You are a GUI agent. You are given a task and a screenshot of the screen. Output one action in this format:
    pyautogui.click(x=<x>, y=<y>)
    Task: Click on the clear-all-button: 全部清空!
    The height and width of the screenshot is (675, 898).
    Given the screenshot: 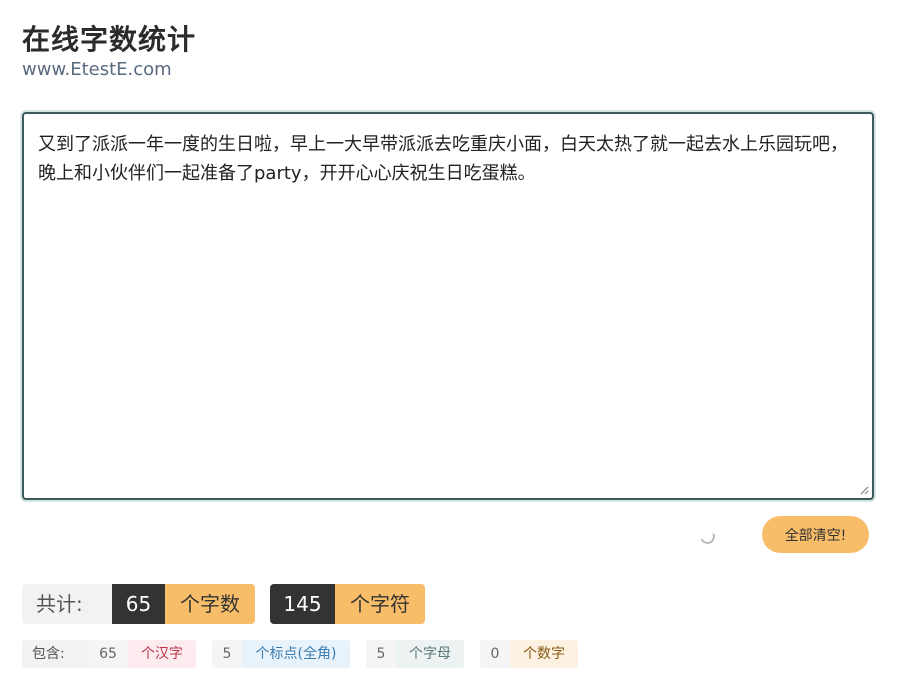 What is the action you would take?
    pyautogui.click(x=815, y=534)
    